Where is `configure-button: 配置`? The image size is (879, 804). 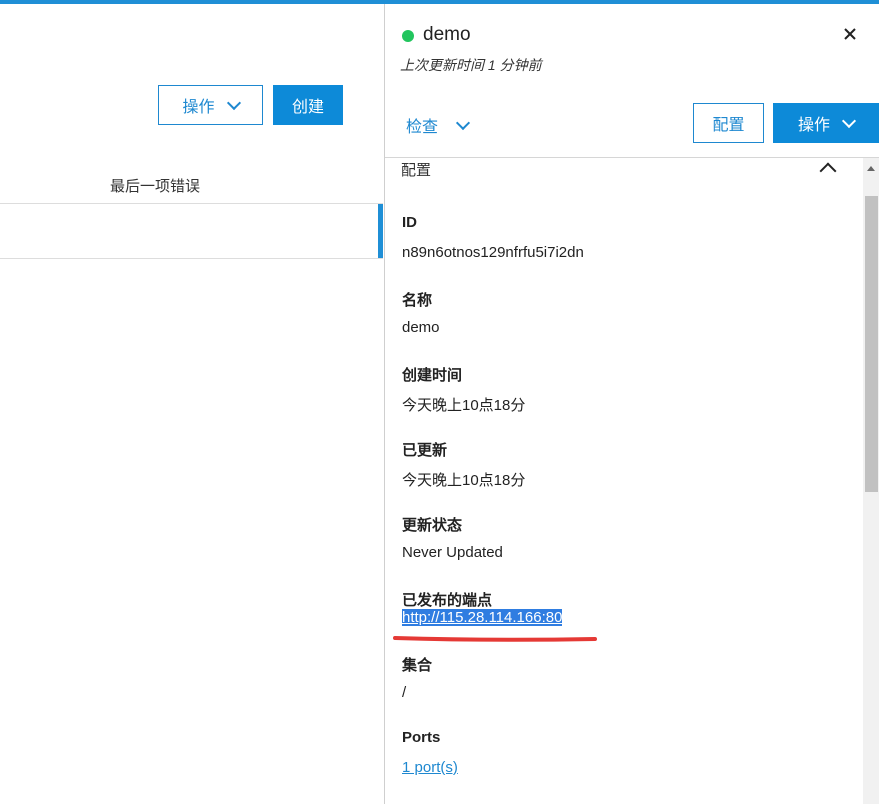 configure-button: 配置 is located at coordinates (728, 123).